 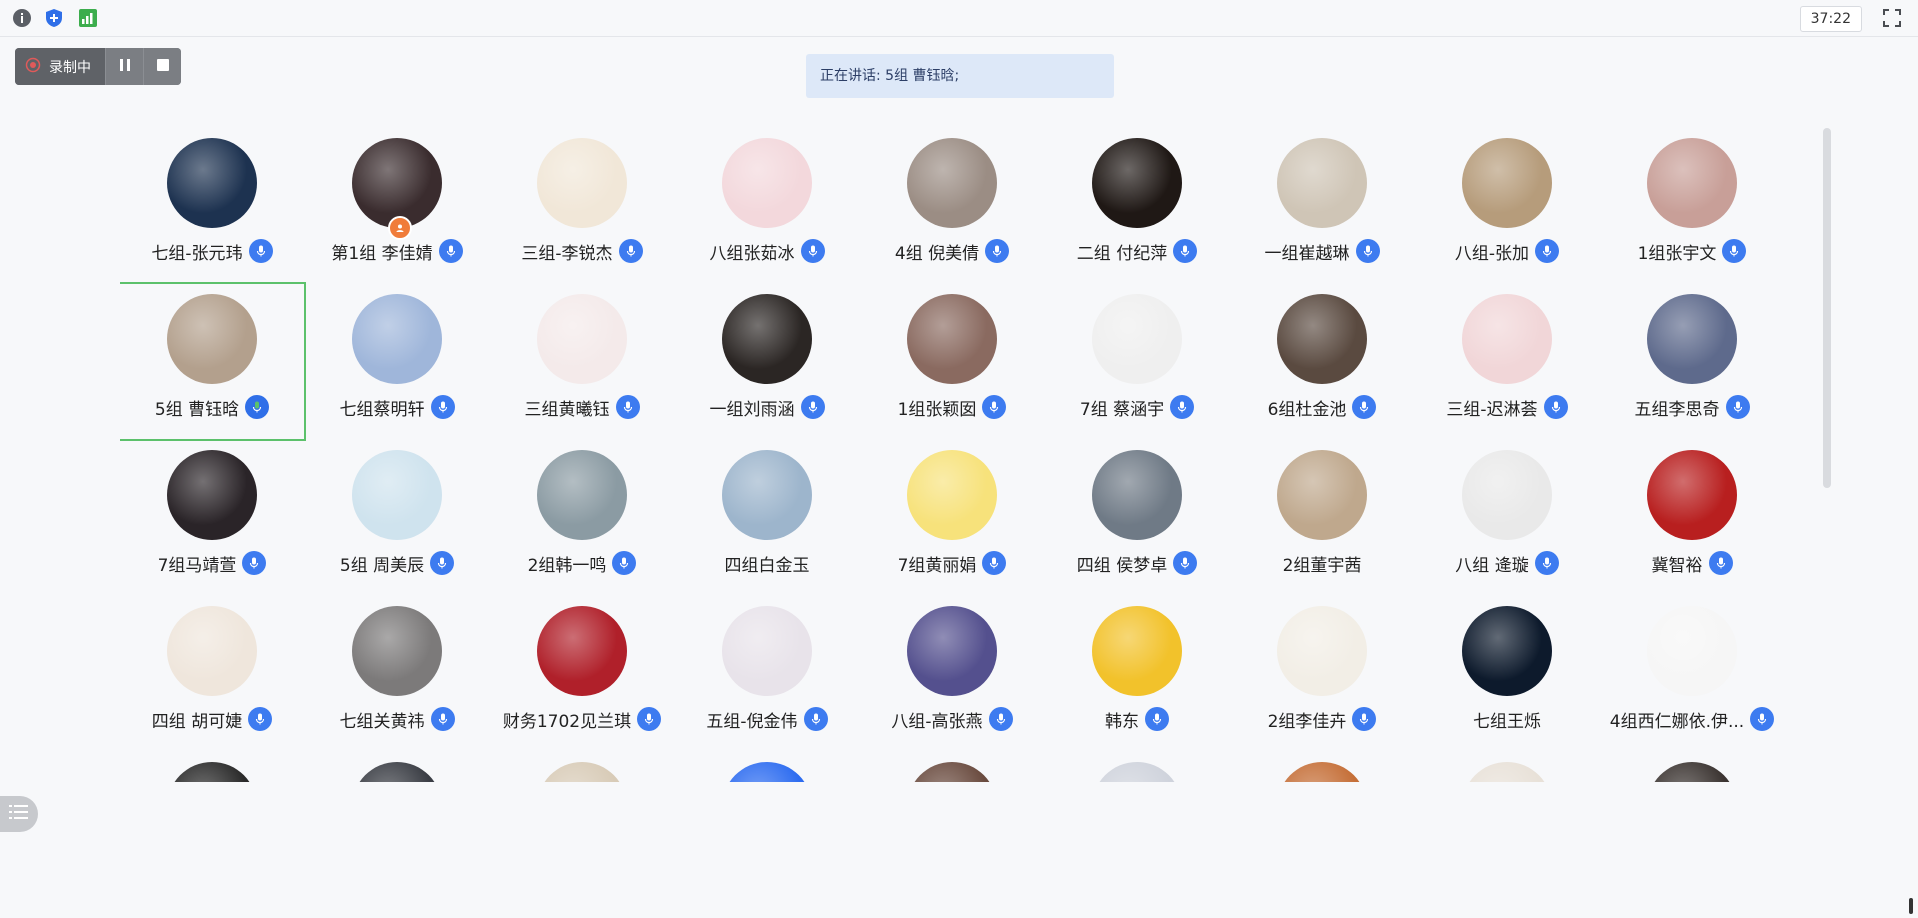 I want to click on participant-tile: 7组马靖萱, so click(x=212, y=517).